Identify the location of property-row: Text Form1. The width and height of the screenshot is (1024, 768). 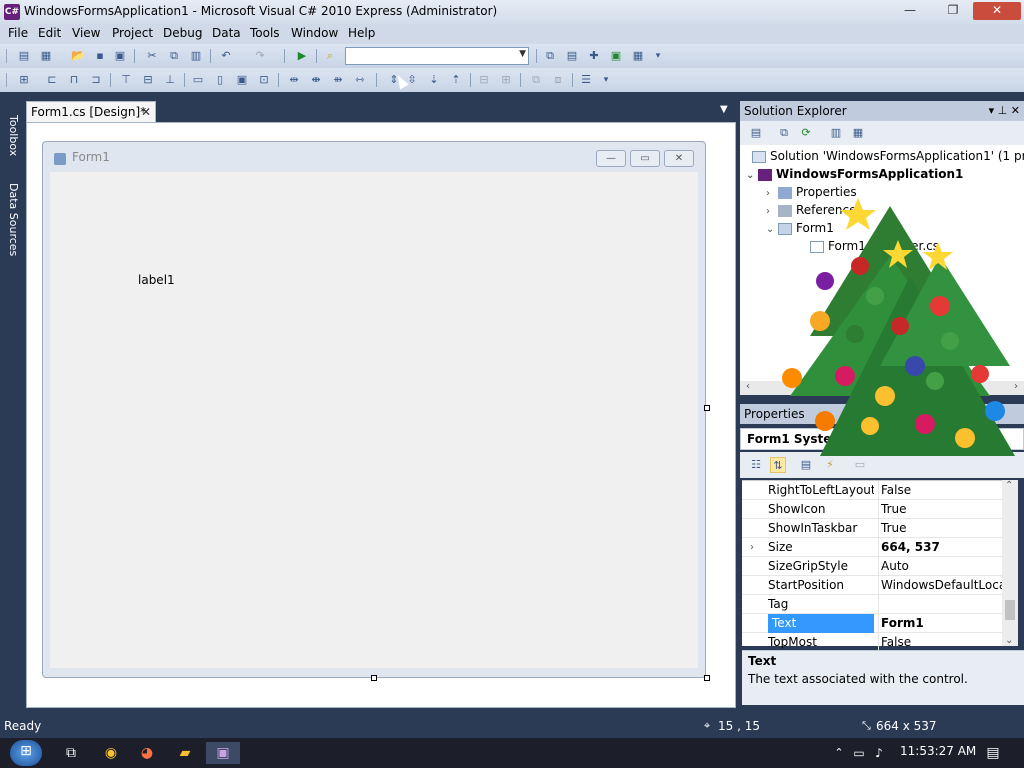
(872, 623).